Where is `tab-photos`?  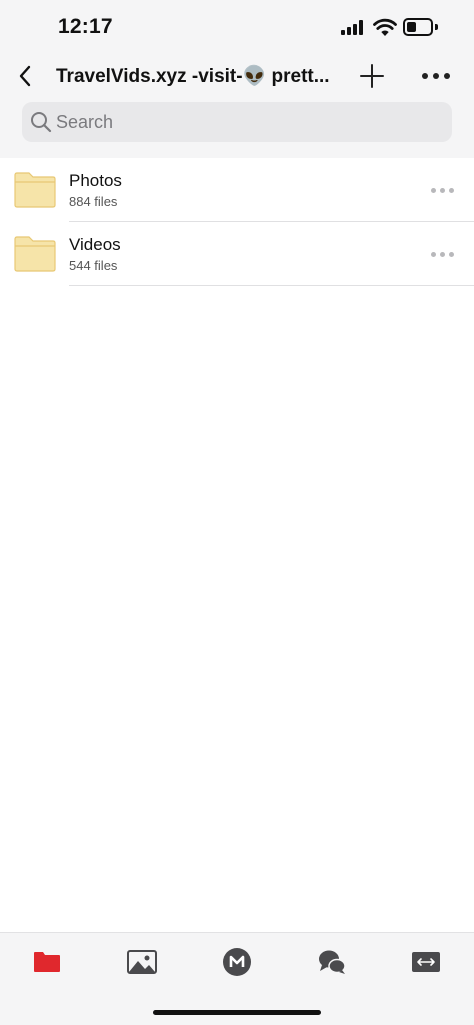 tab-photos is located at coordinates (142, 962).